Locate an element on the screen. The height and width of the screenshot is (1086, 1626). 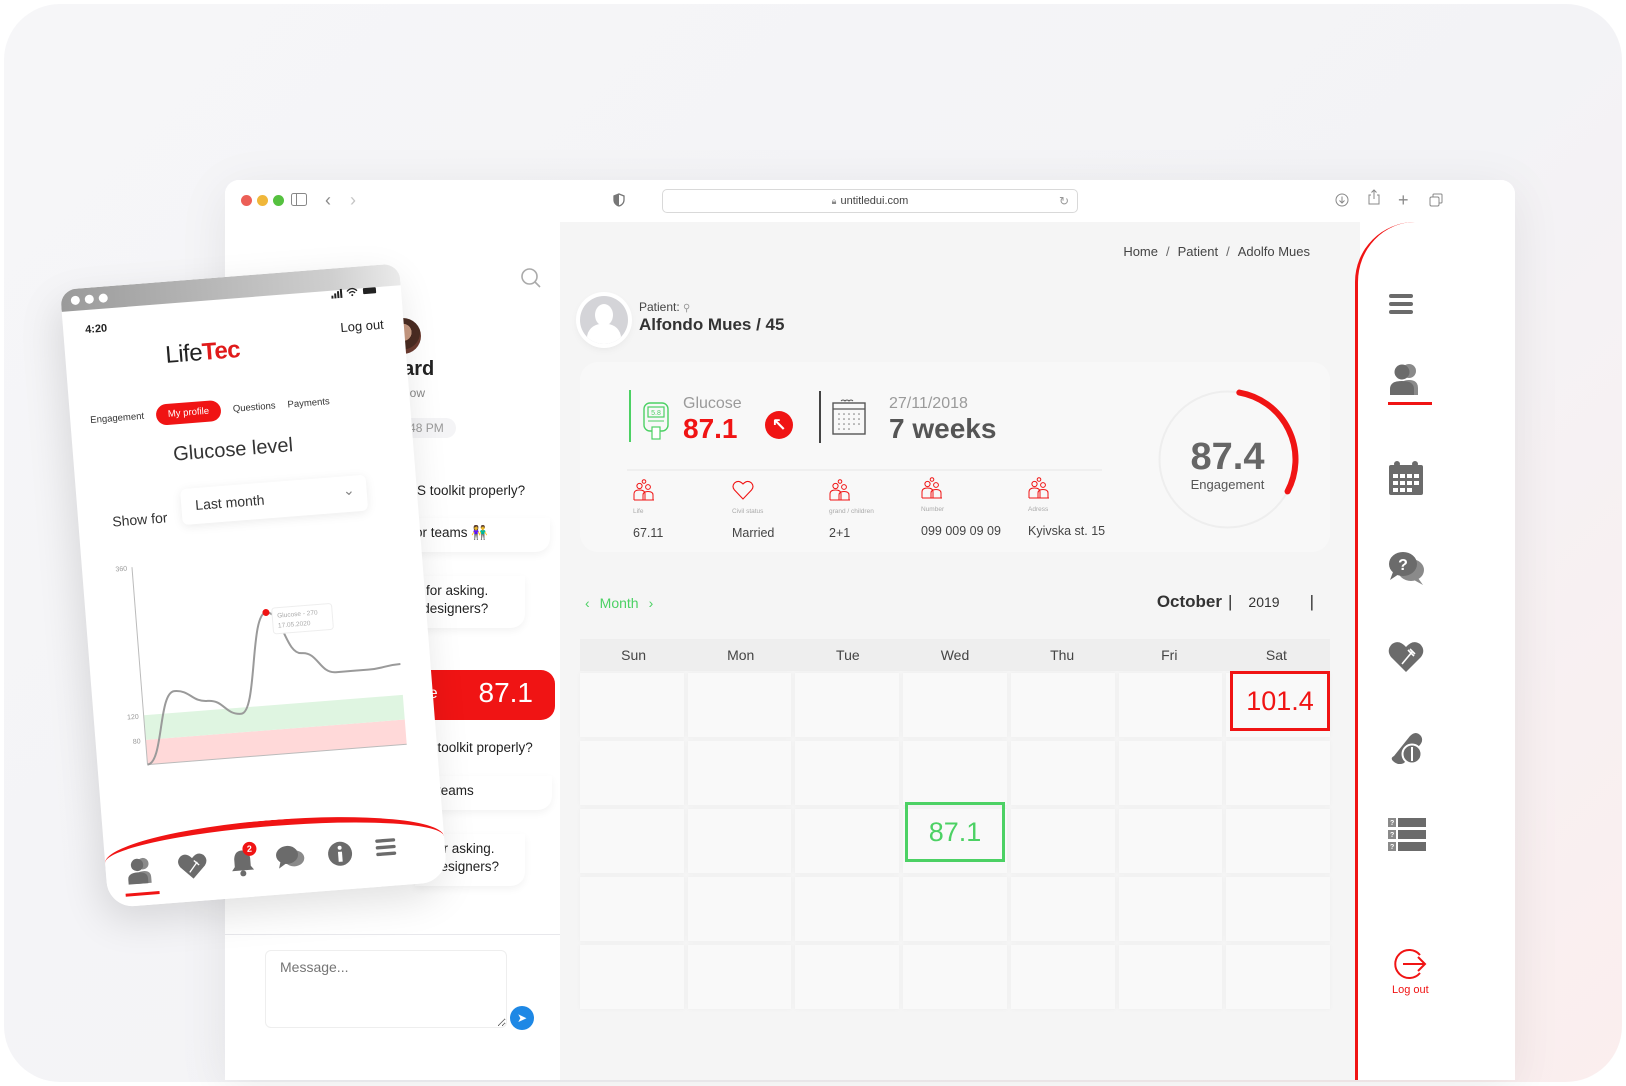
next-month-button: › is located at coordinates (651, 603).